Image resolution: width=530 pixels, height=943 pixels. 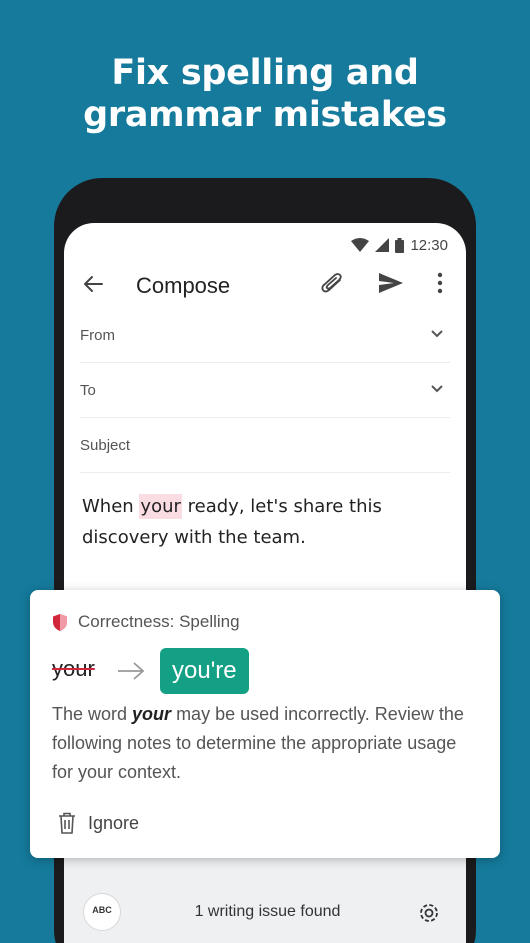 I want to click on suggestion-category: Correctness: Spelling, so click(x=146, y=622).